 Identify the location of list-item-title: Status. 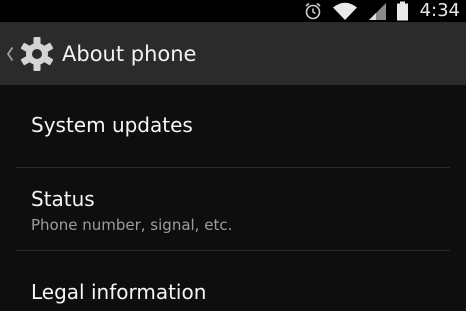
(63, 199).